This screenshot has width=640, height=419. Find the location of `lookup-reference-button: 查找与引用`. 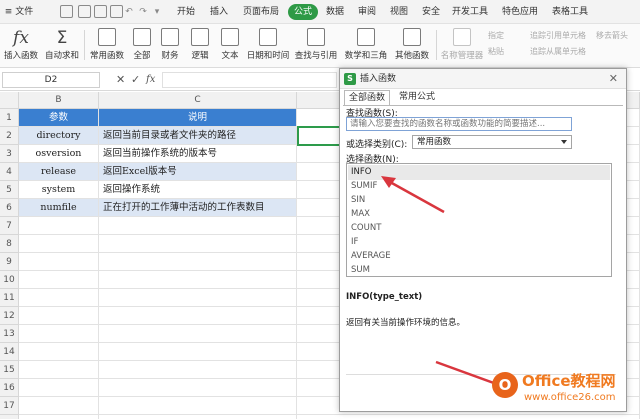

lookup-reference-button: 查找与引用 is located at coordinates (316, 46).